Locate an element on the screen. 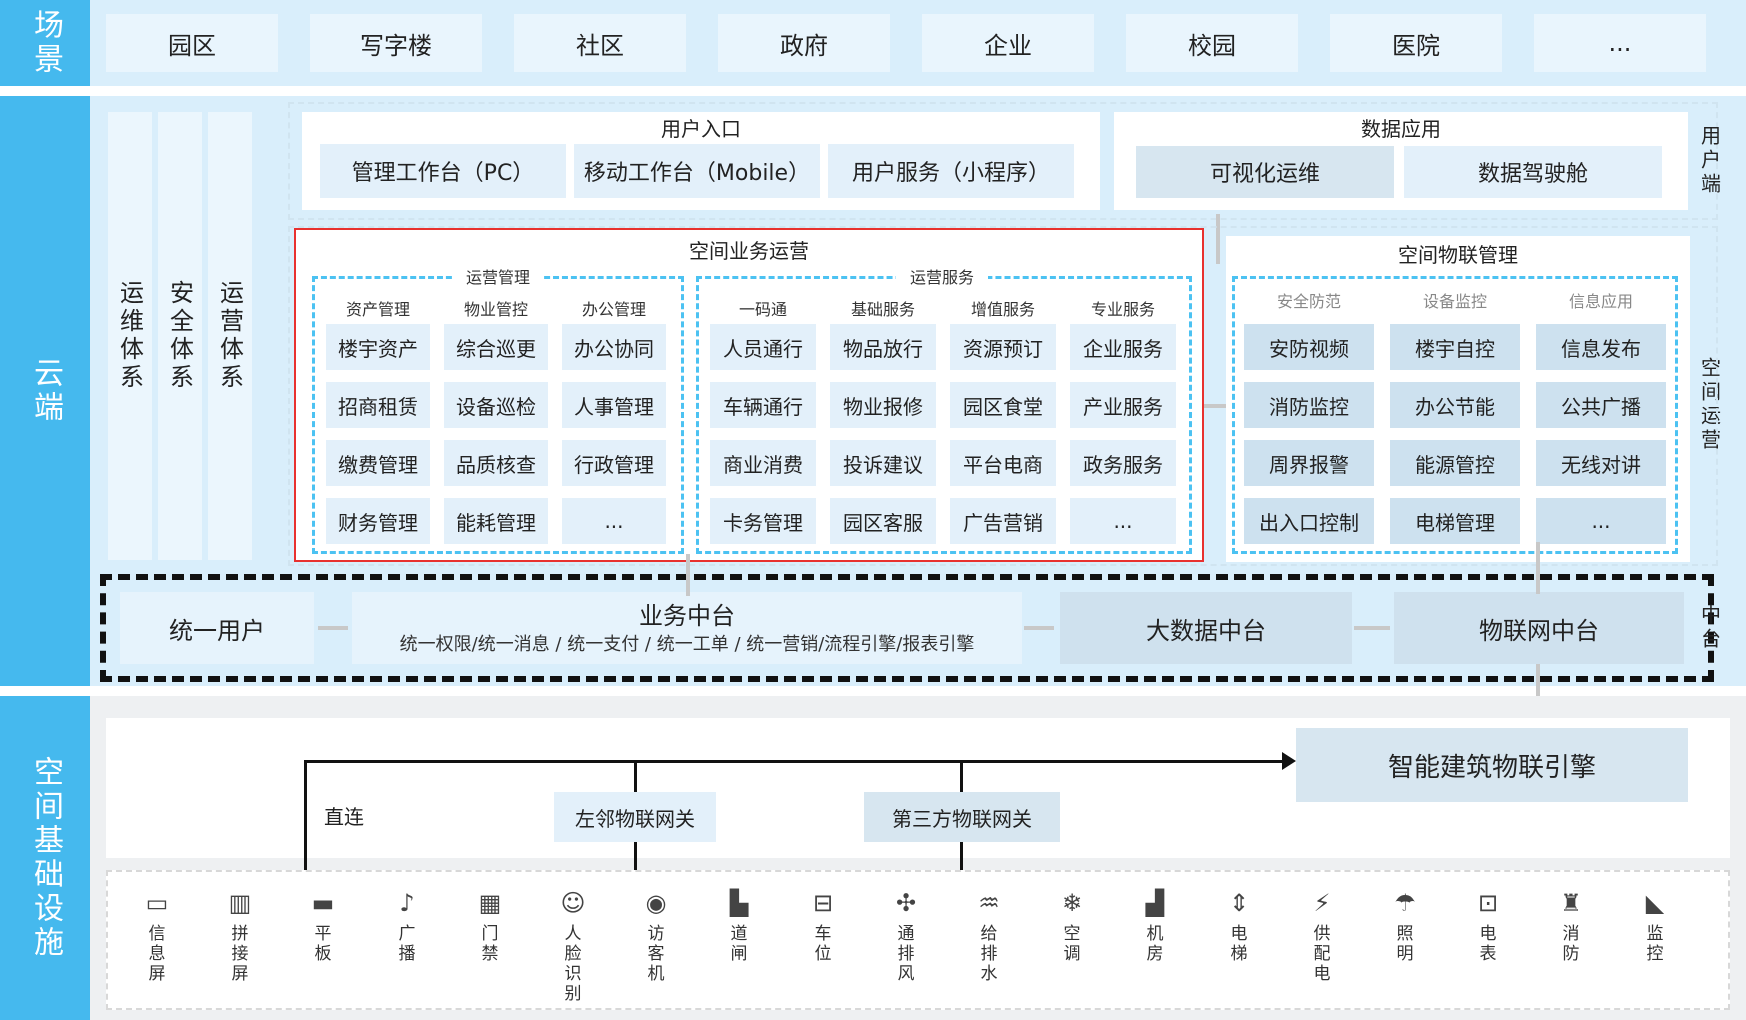 Image resolution: width=1746 pixels, height=1020 pixels. scene-item: 写字楼 is located at coordinates (396, 43).